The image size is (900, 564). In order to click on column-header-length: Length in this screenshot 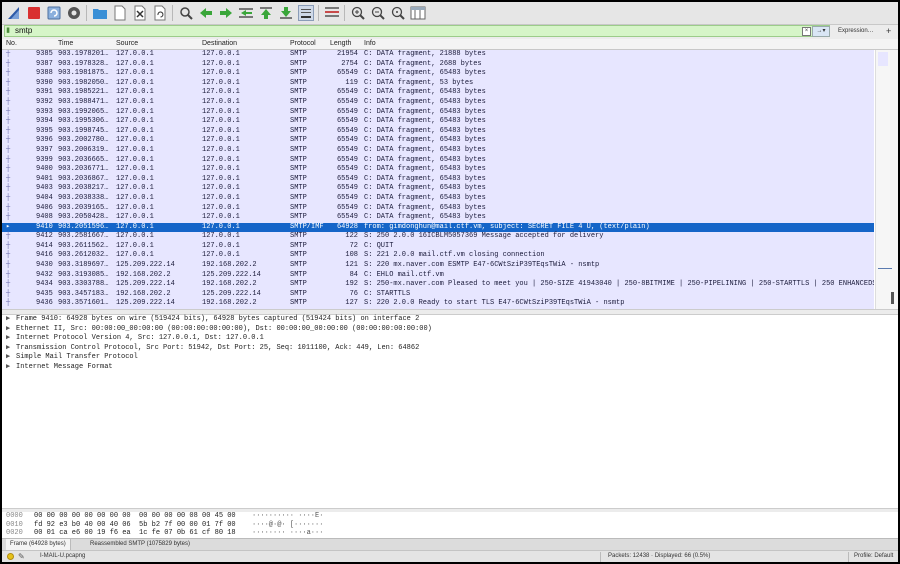, I will do `click(340, 44)`.